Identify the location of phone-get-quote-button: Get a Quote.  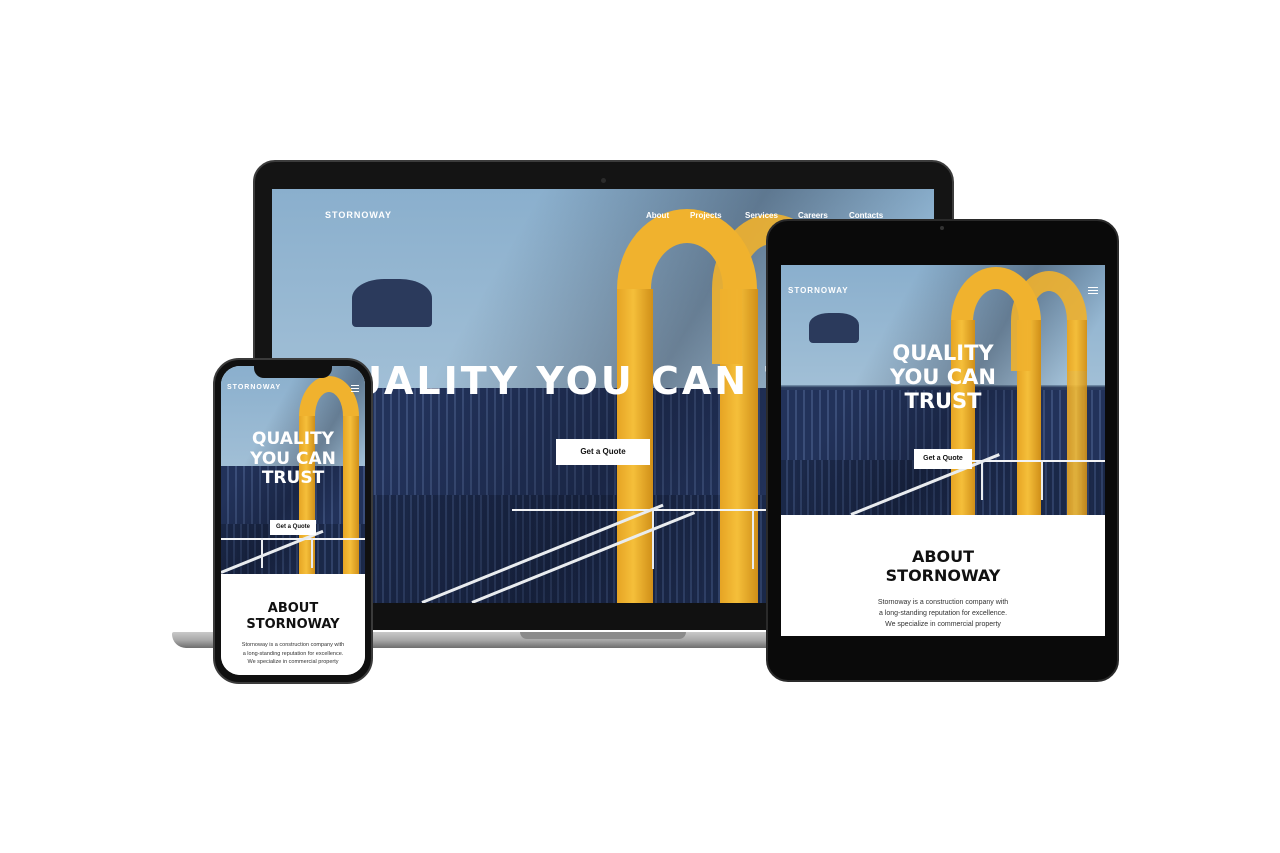
(293, 527).